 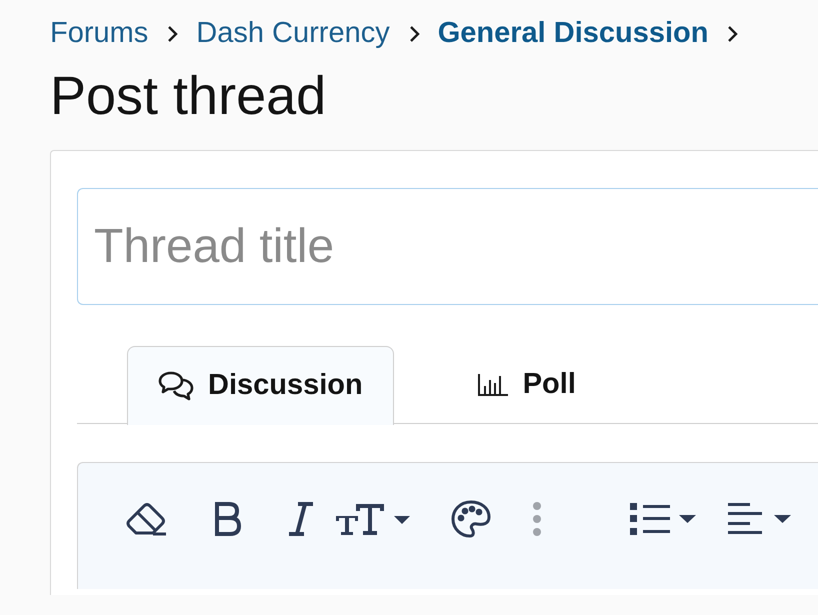 I want to click on page-title: Post thread, so click(x=189, y=96).